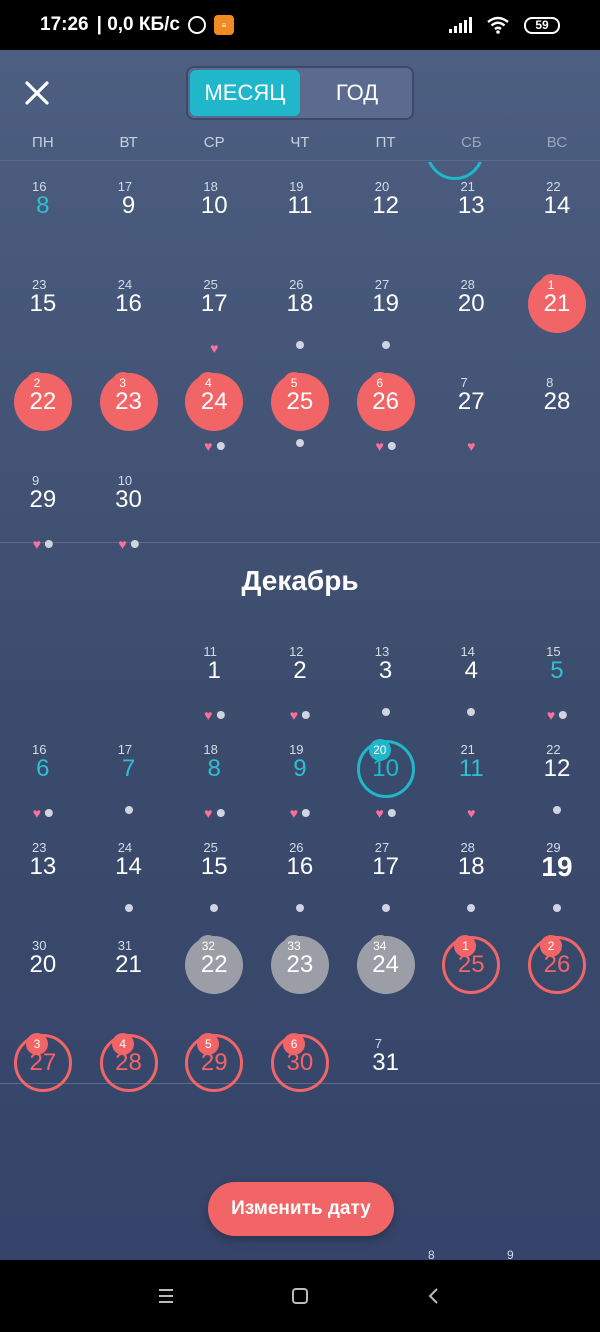 Image resolution: width=600 pixels, height=1332 pixels. Describe the element at coordinates (557, 847) in the screenshot. I see `calendar-day: 19 29` at that location.